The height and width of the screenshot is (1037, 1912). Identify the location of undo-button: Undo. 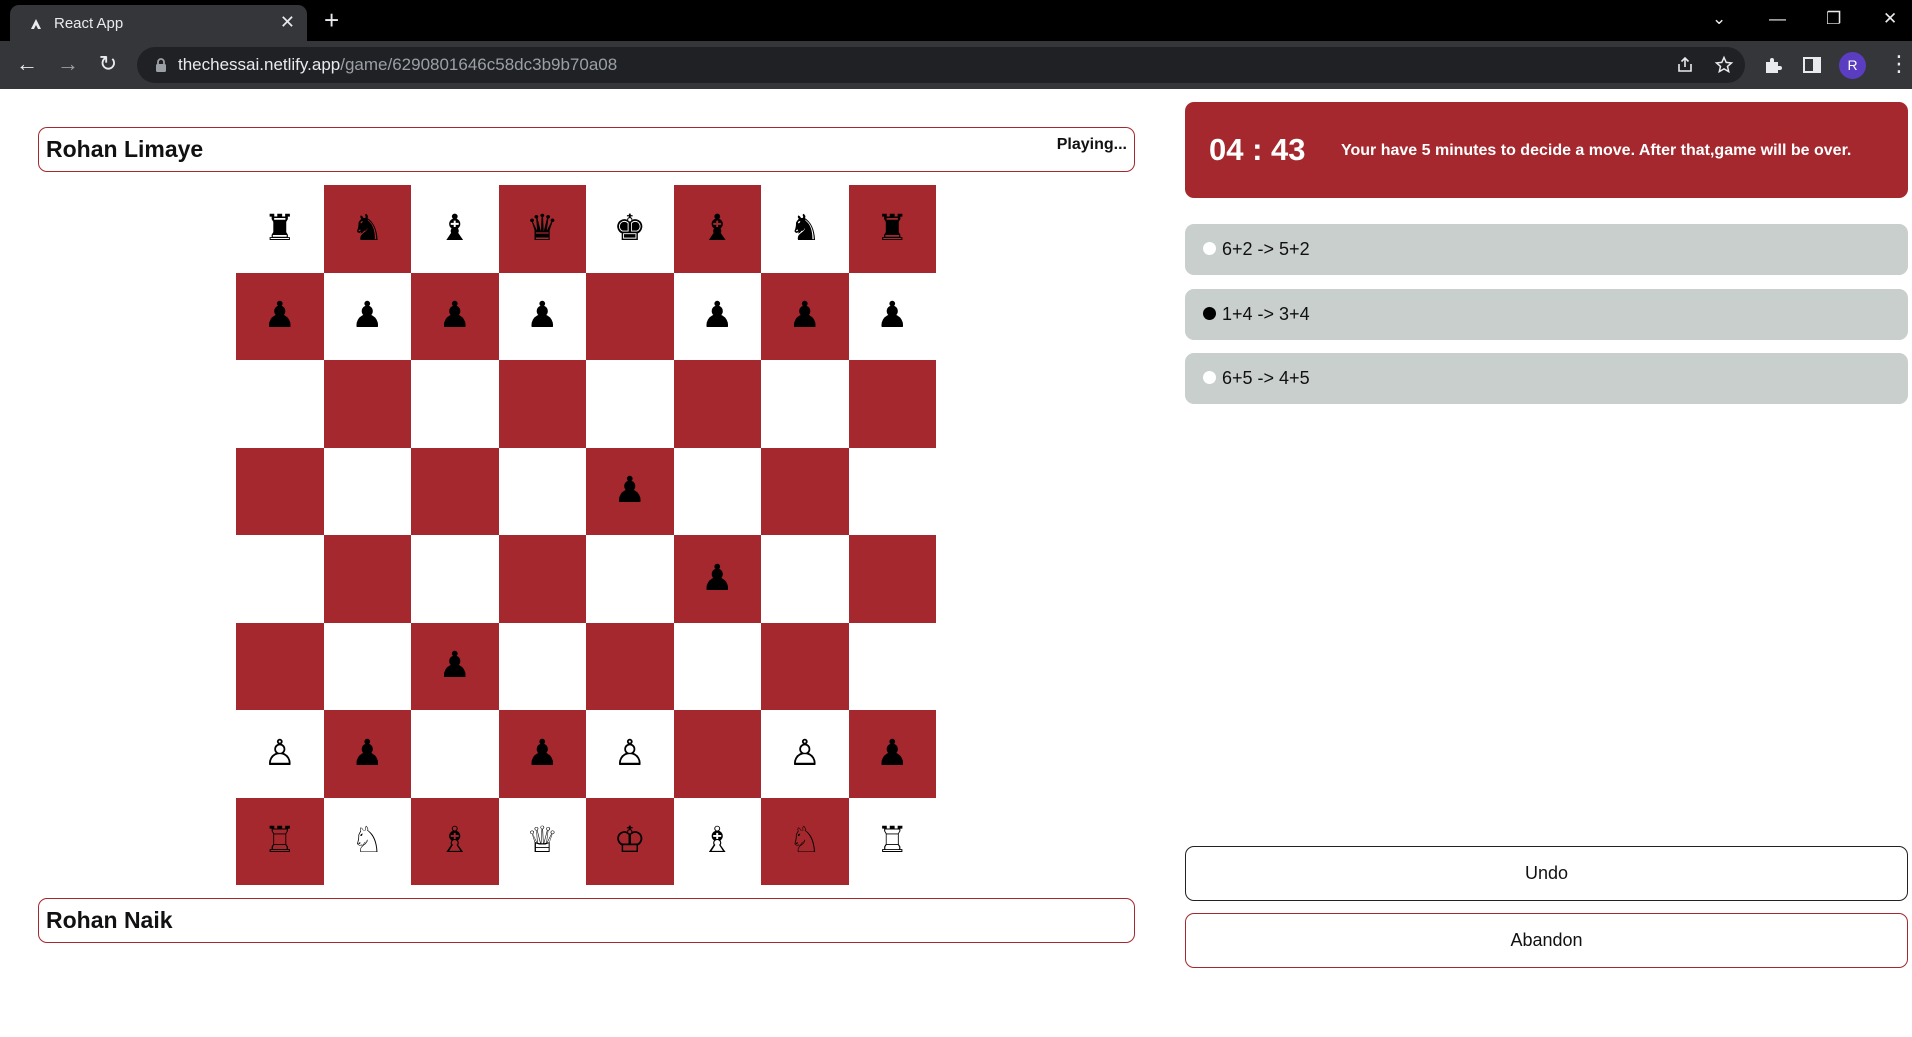
(1546, 873).